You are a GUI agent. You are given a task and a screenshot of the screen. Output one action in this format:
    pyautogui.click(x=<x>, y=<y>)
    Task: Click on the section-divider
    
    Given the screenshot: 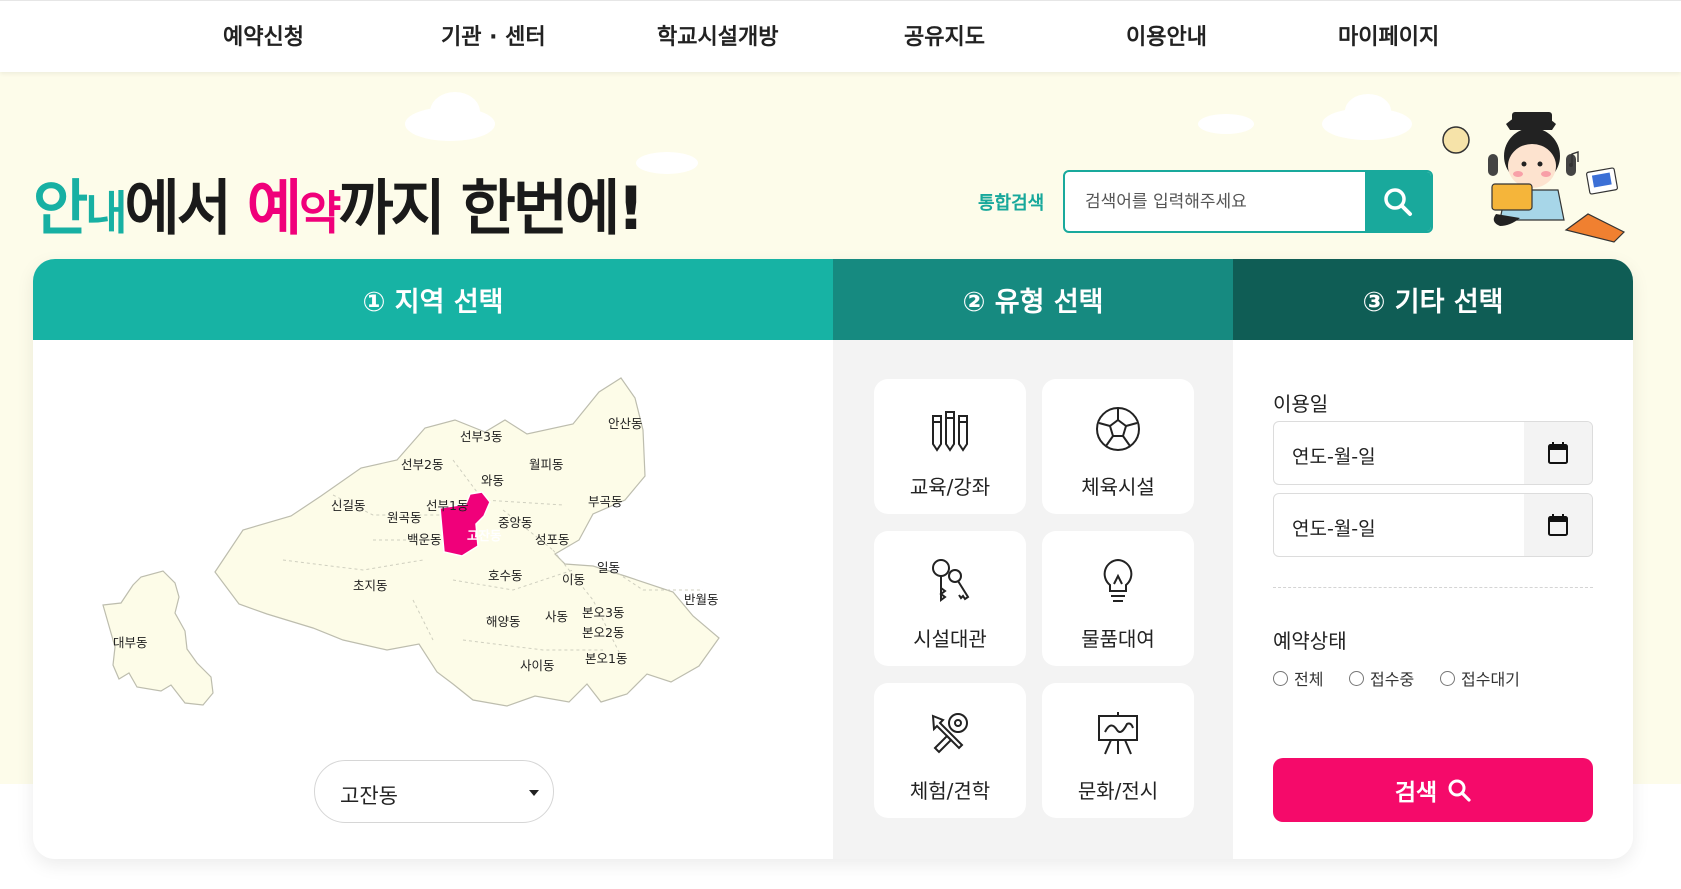 What is the action you would take?
    pyautogui.click(x=1433, y=587)
    